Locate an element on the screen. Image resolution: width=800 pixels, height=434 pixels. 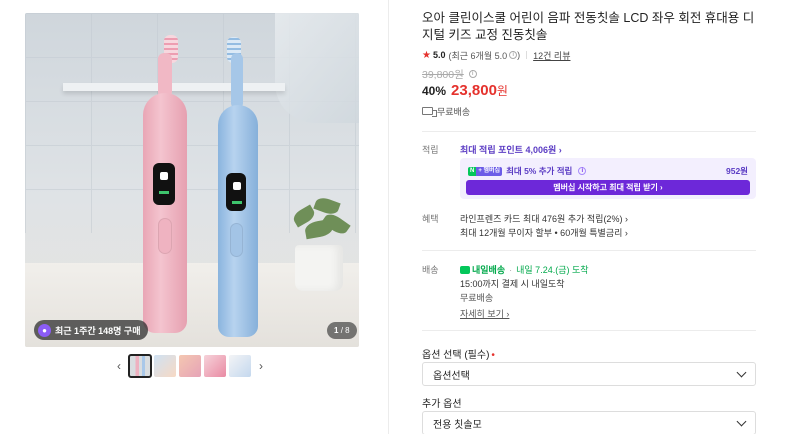
delivery-date: 내일 7.24.(금) 도착 is located at coordinates (552, 270).